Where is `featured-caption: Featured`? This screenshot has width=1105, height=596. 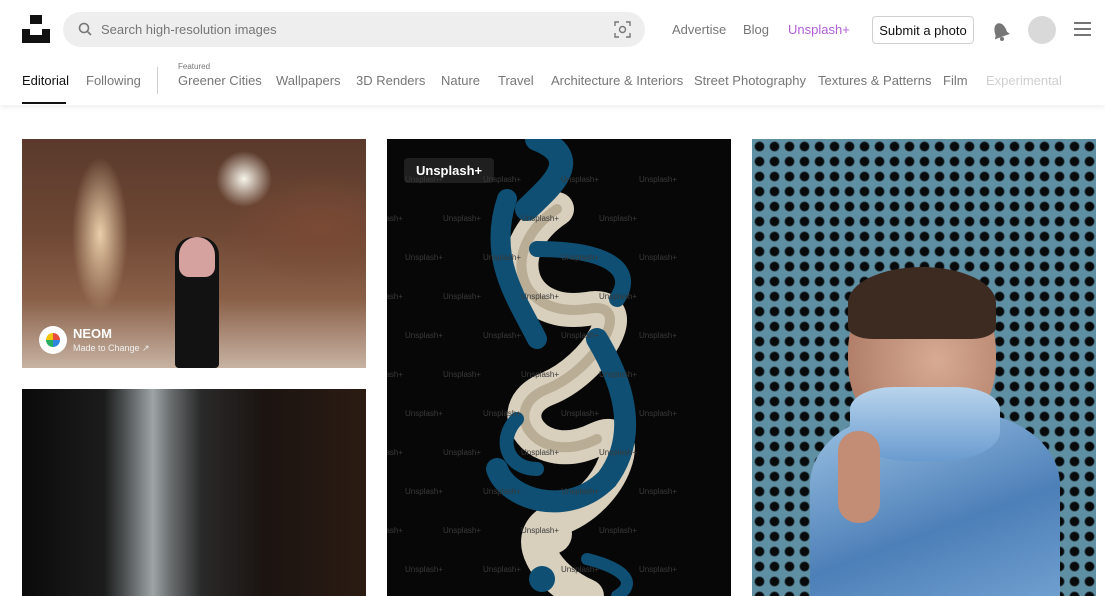 featured-caption: Featured is located at coordinates (194, 66).